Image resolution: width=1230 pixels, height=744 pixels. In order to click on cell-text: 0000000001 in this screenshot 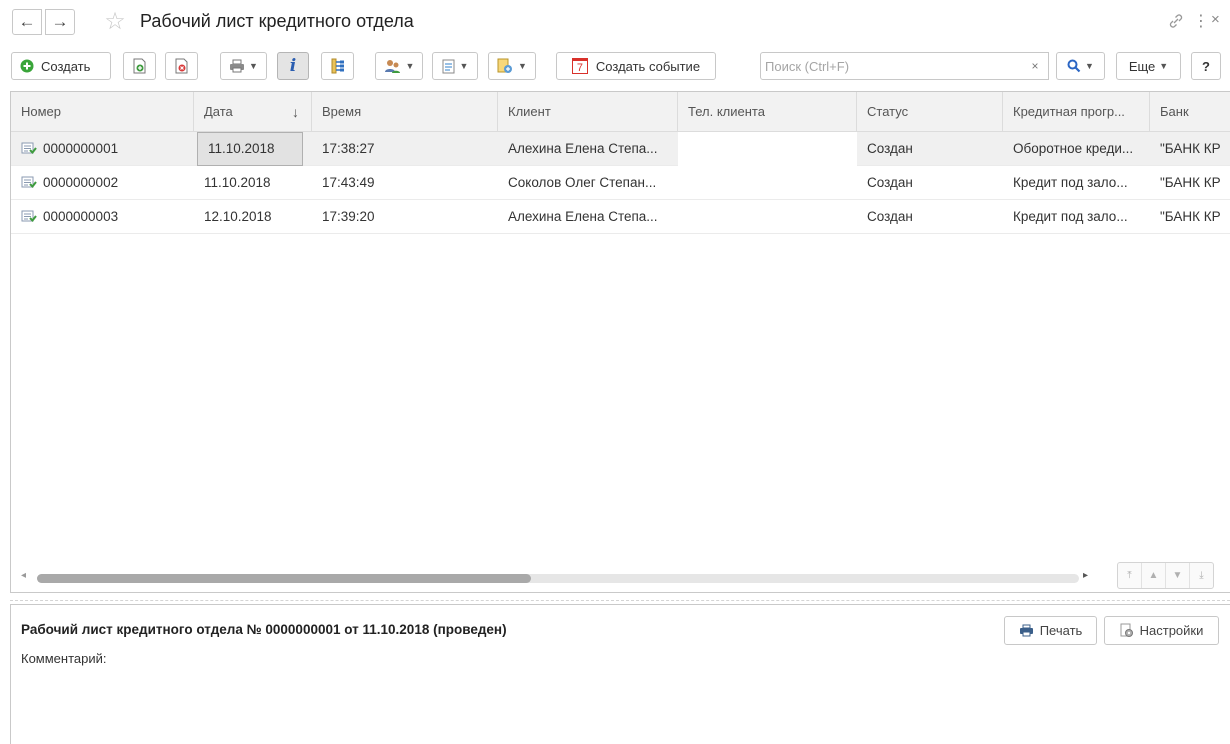, I will do `click(81, 148)`.